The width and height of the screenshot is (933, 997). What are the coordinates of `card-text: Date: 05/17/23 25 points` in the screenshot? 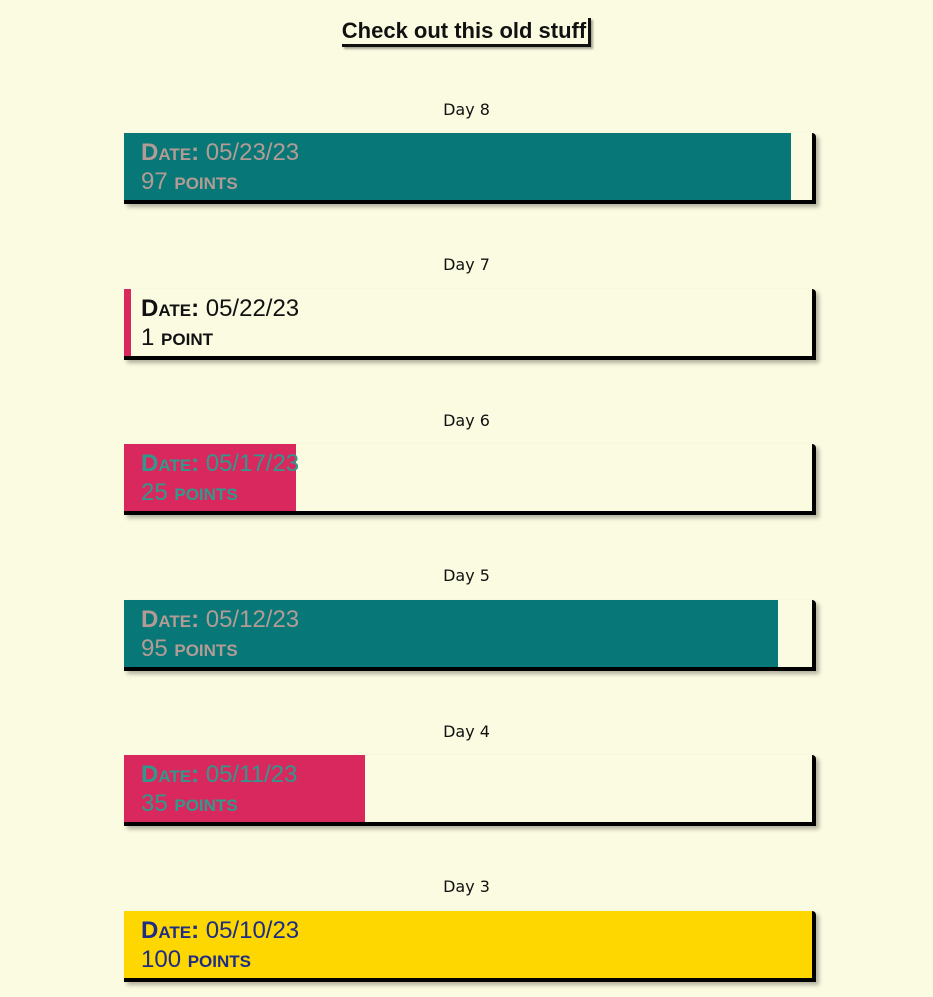 It's located at (220, 478).